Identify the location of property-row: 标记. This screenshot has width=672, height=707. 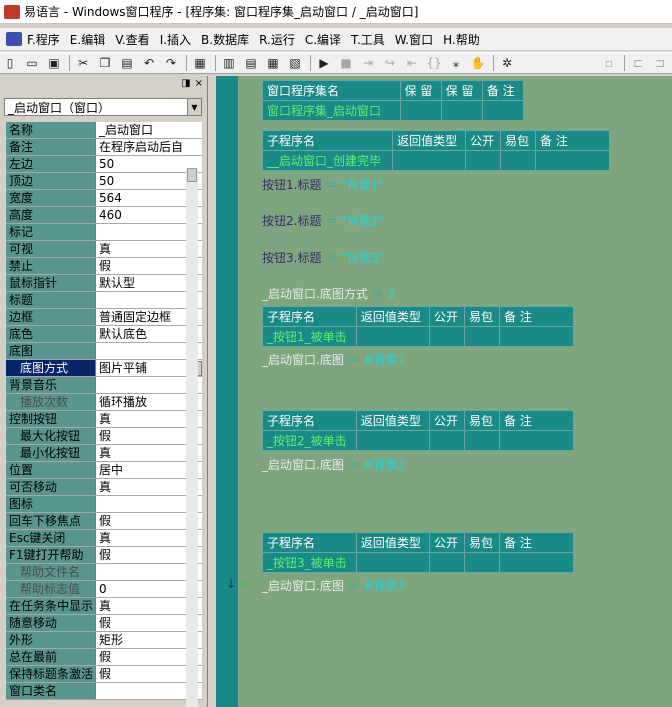
(104, 232).